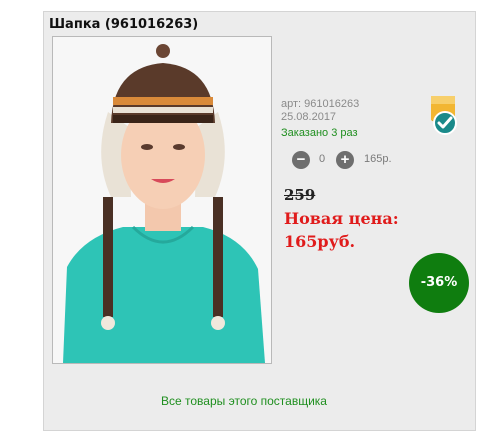 This screenshot has width=485, height=431. What do you see at coordinates (341, 218) in the screenshot?
I see `new-price-label: Новая цена:` at bounding box center [341, 218].